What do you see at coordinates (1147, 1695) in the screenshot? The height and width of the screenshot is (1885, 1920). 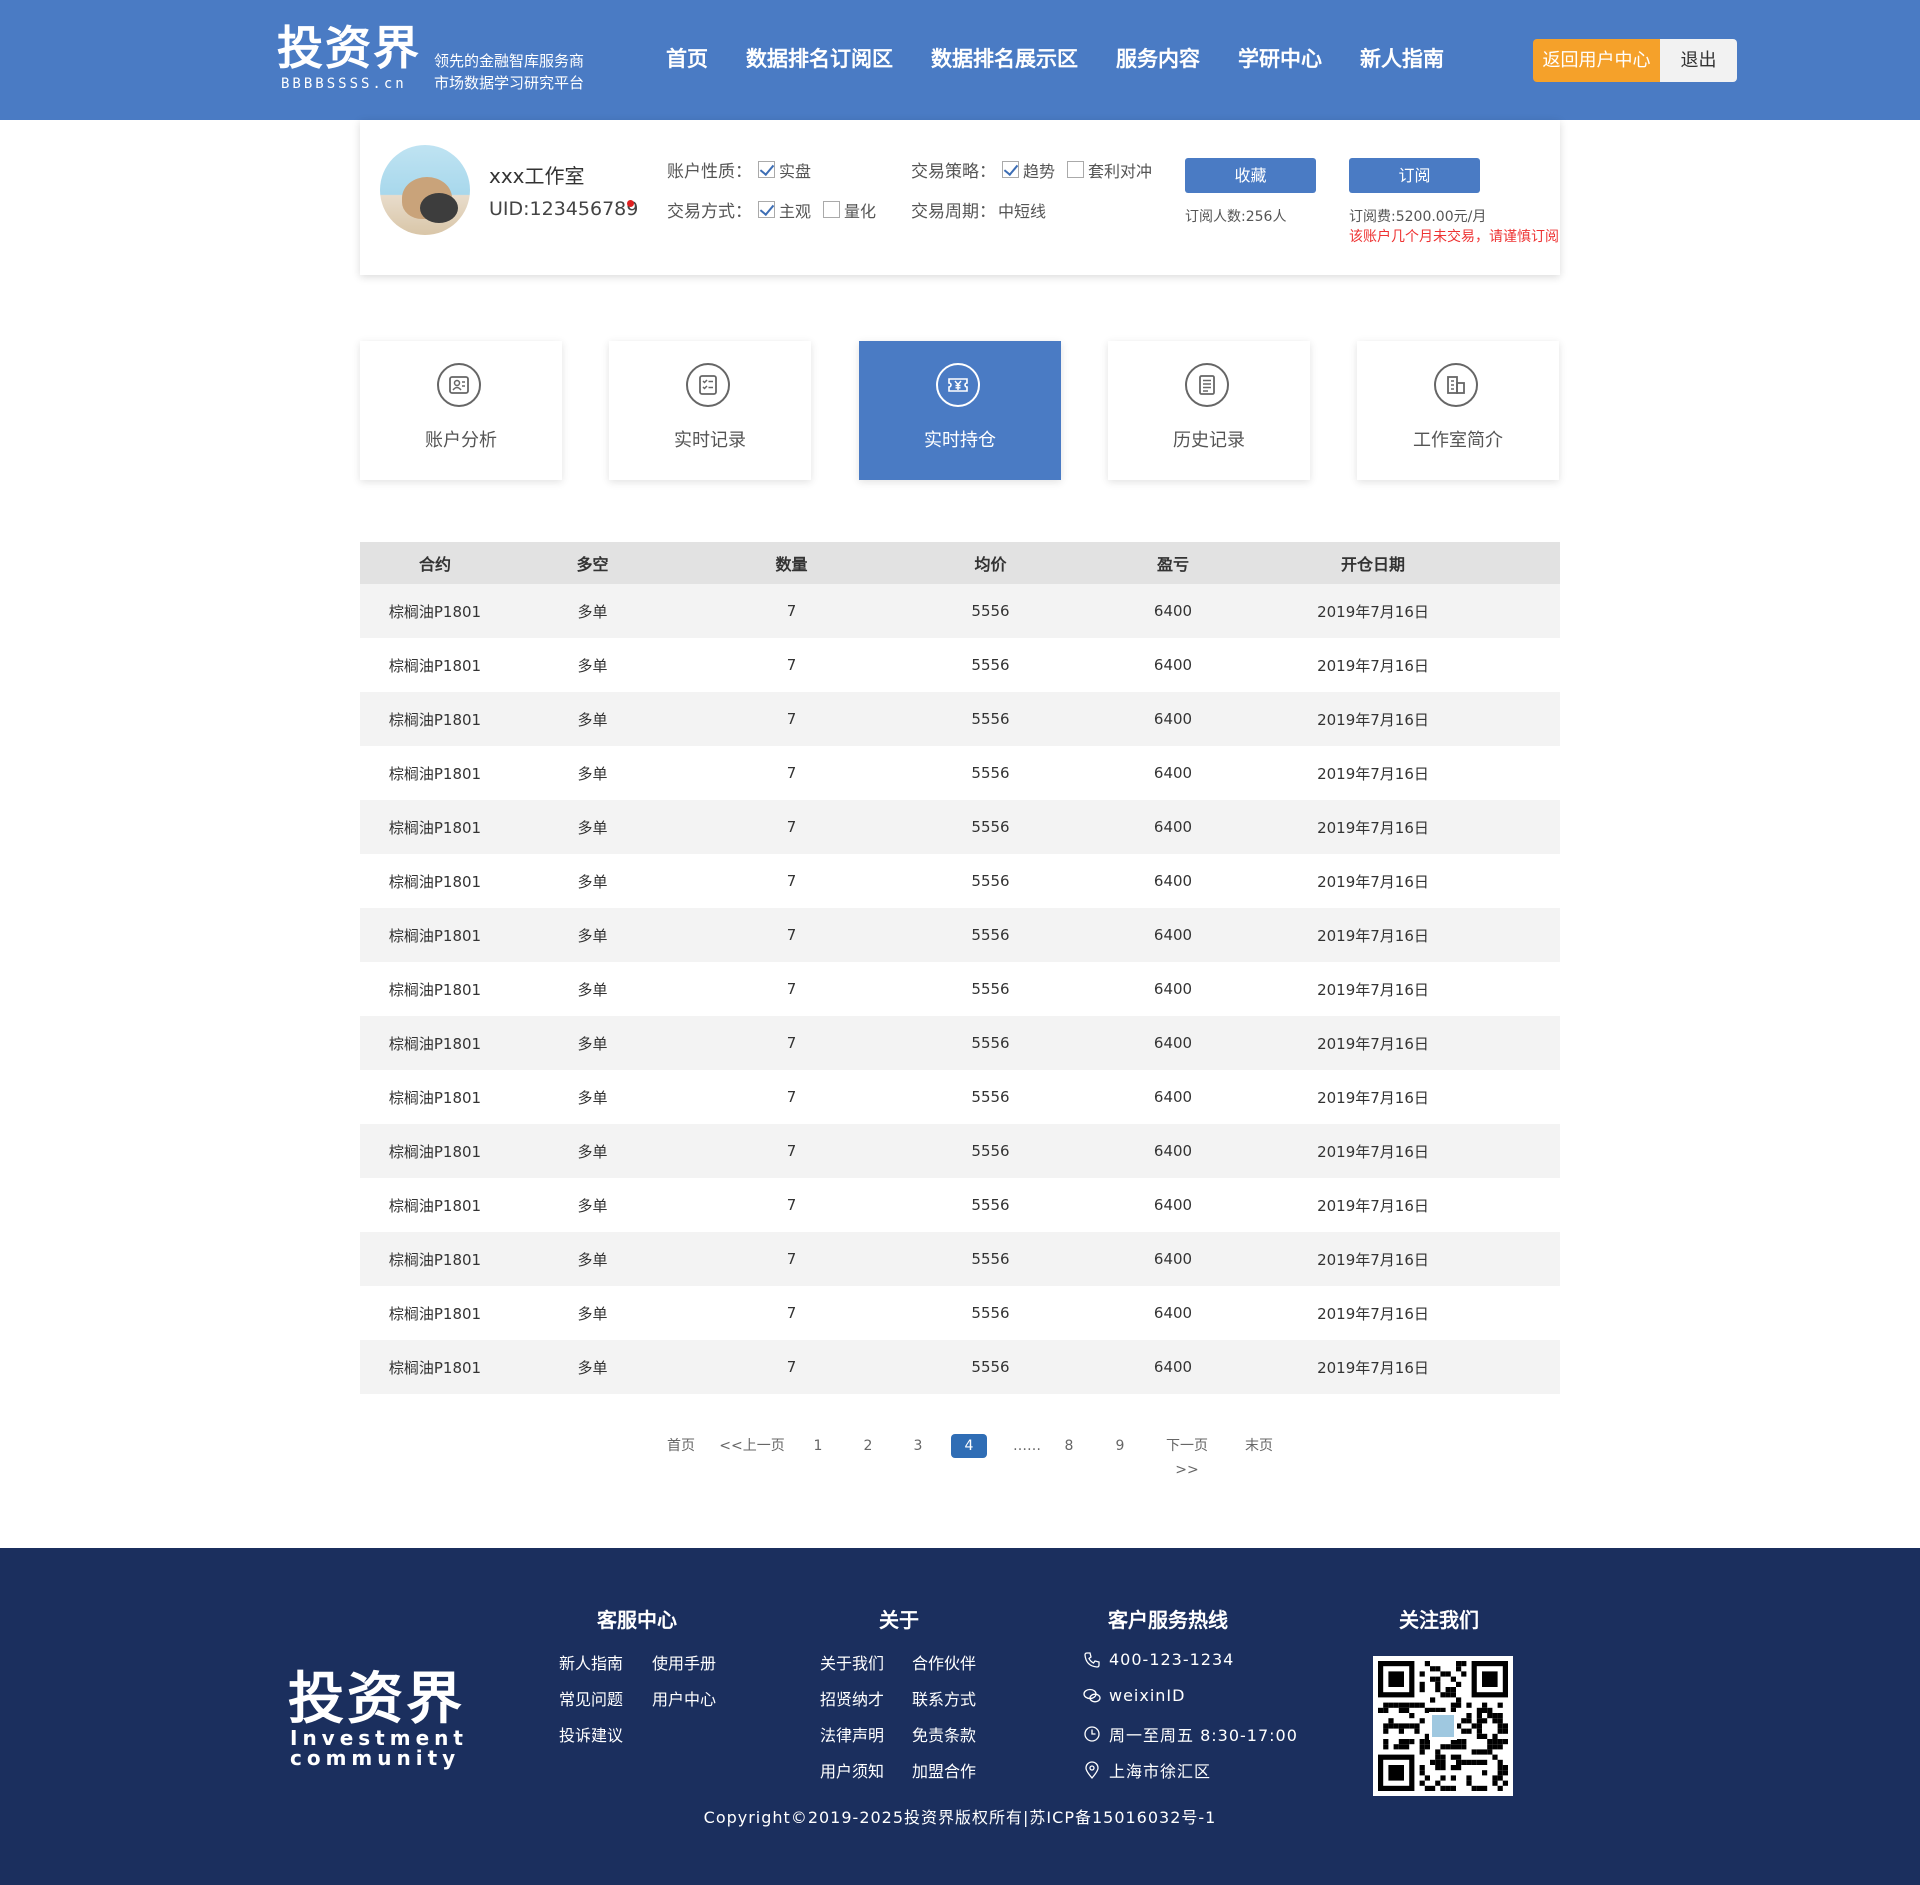 I see `footer-wechat-text: weixinID` at bounding box center [1147, 1695].